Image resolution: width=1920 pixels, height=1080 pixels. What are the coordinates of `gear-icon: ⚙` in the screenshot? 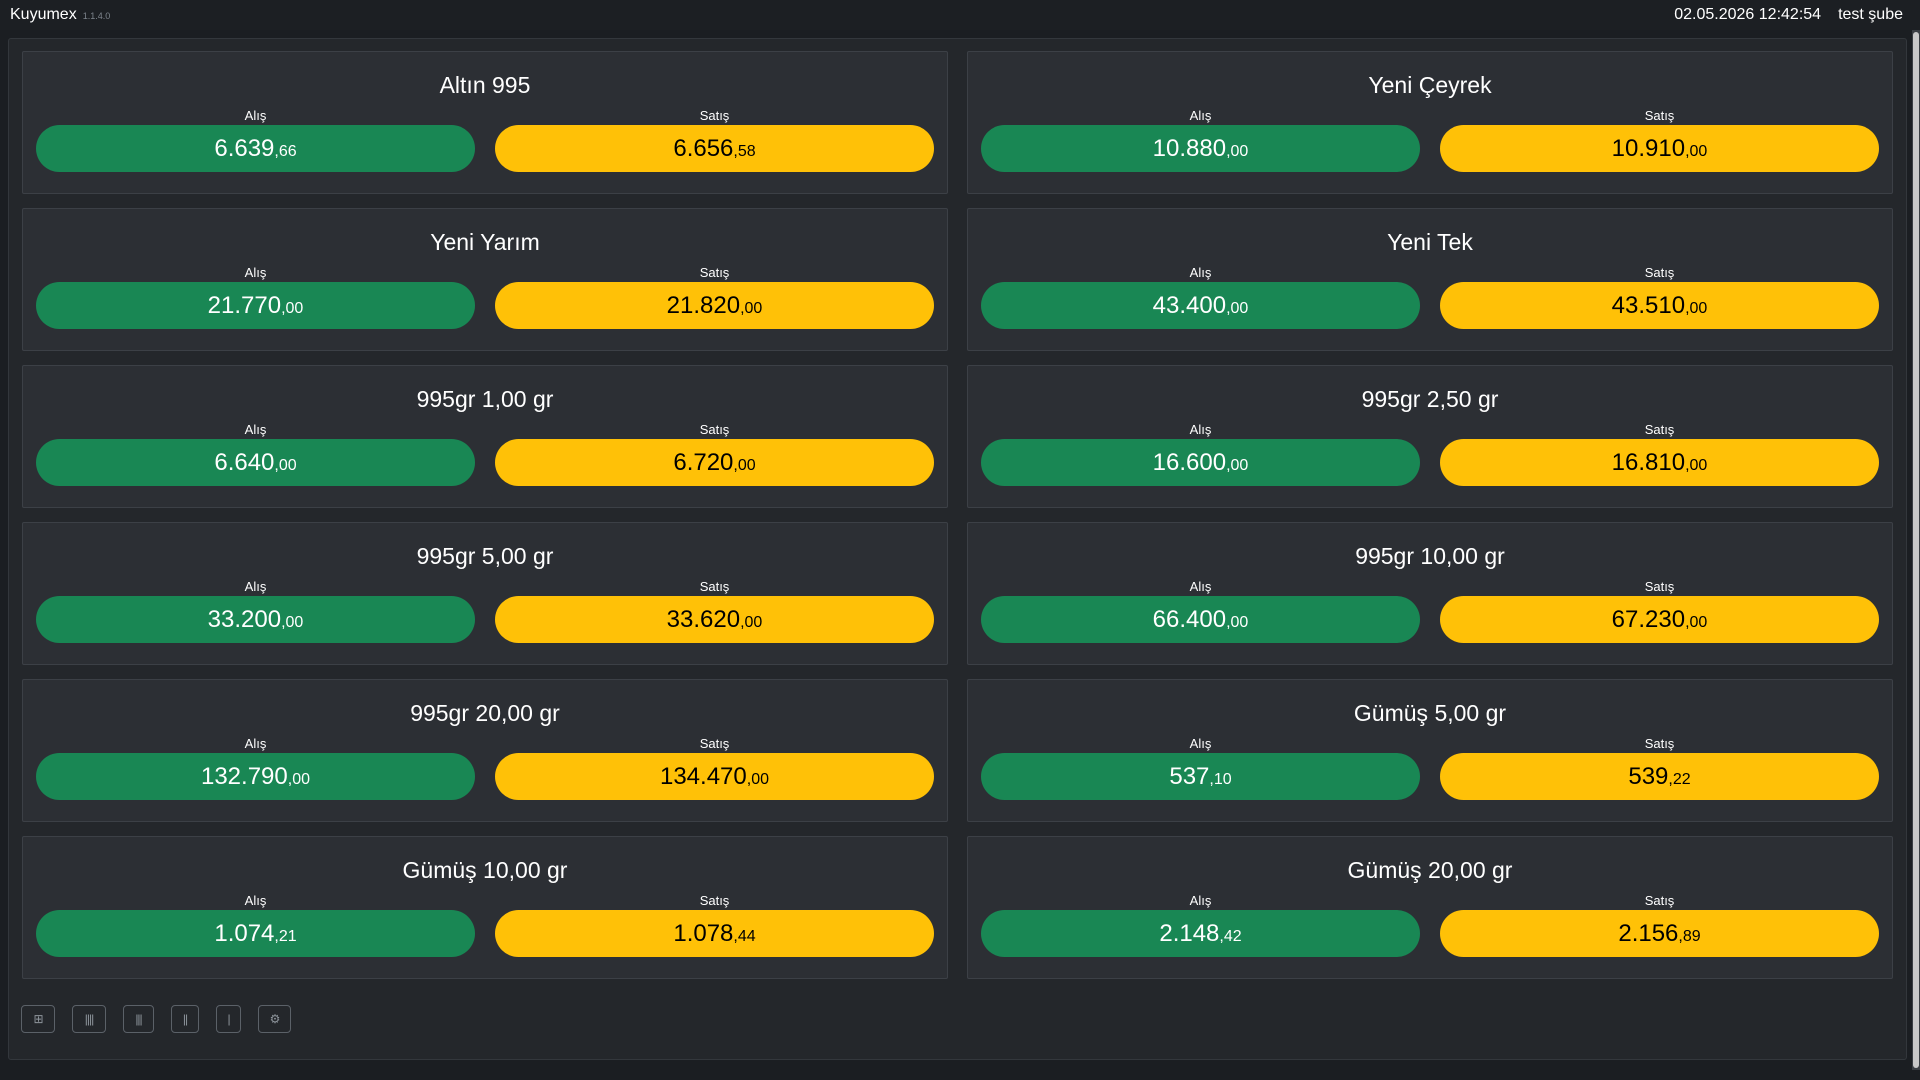 It's located at (275, 1019).